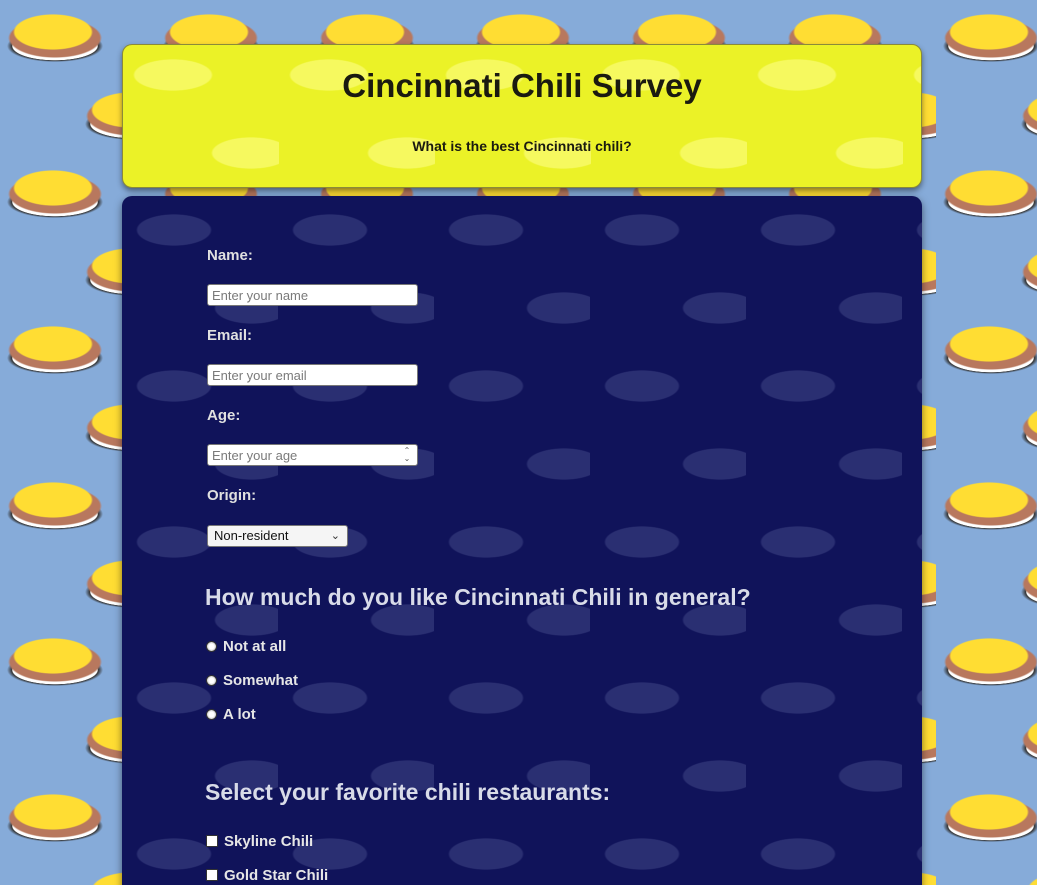 The height and width of the screenshot is (885, 1037). I want to click on number-spinner-icon: ⌃ ⌄, so click(407, 455).